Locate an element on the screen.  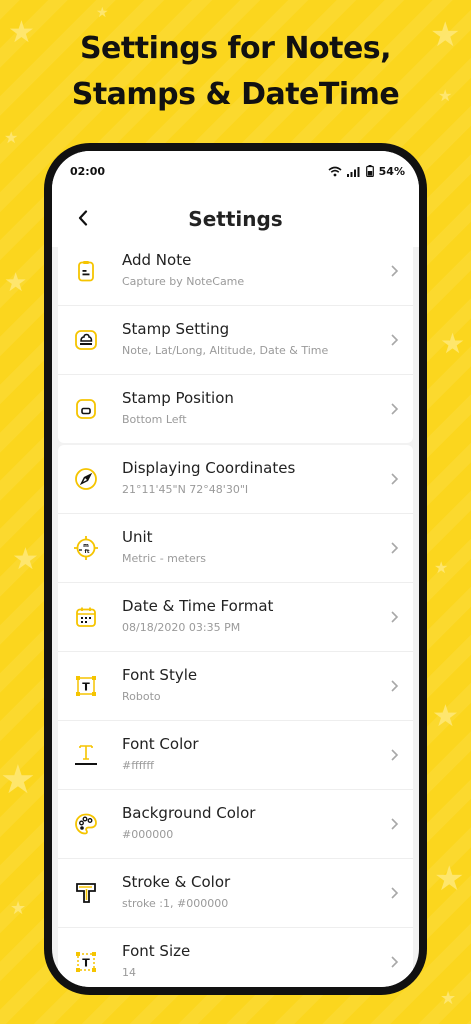
signal-icon is located at coordinates (353, 171).